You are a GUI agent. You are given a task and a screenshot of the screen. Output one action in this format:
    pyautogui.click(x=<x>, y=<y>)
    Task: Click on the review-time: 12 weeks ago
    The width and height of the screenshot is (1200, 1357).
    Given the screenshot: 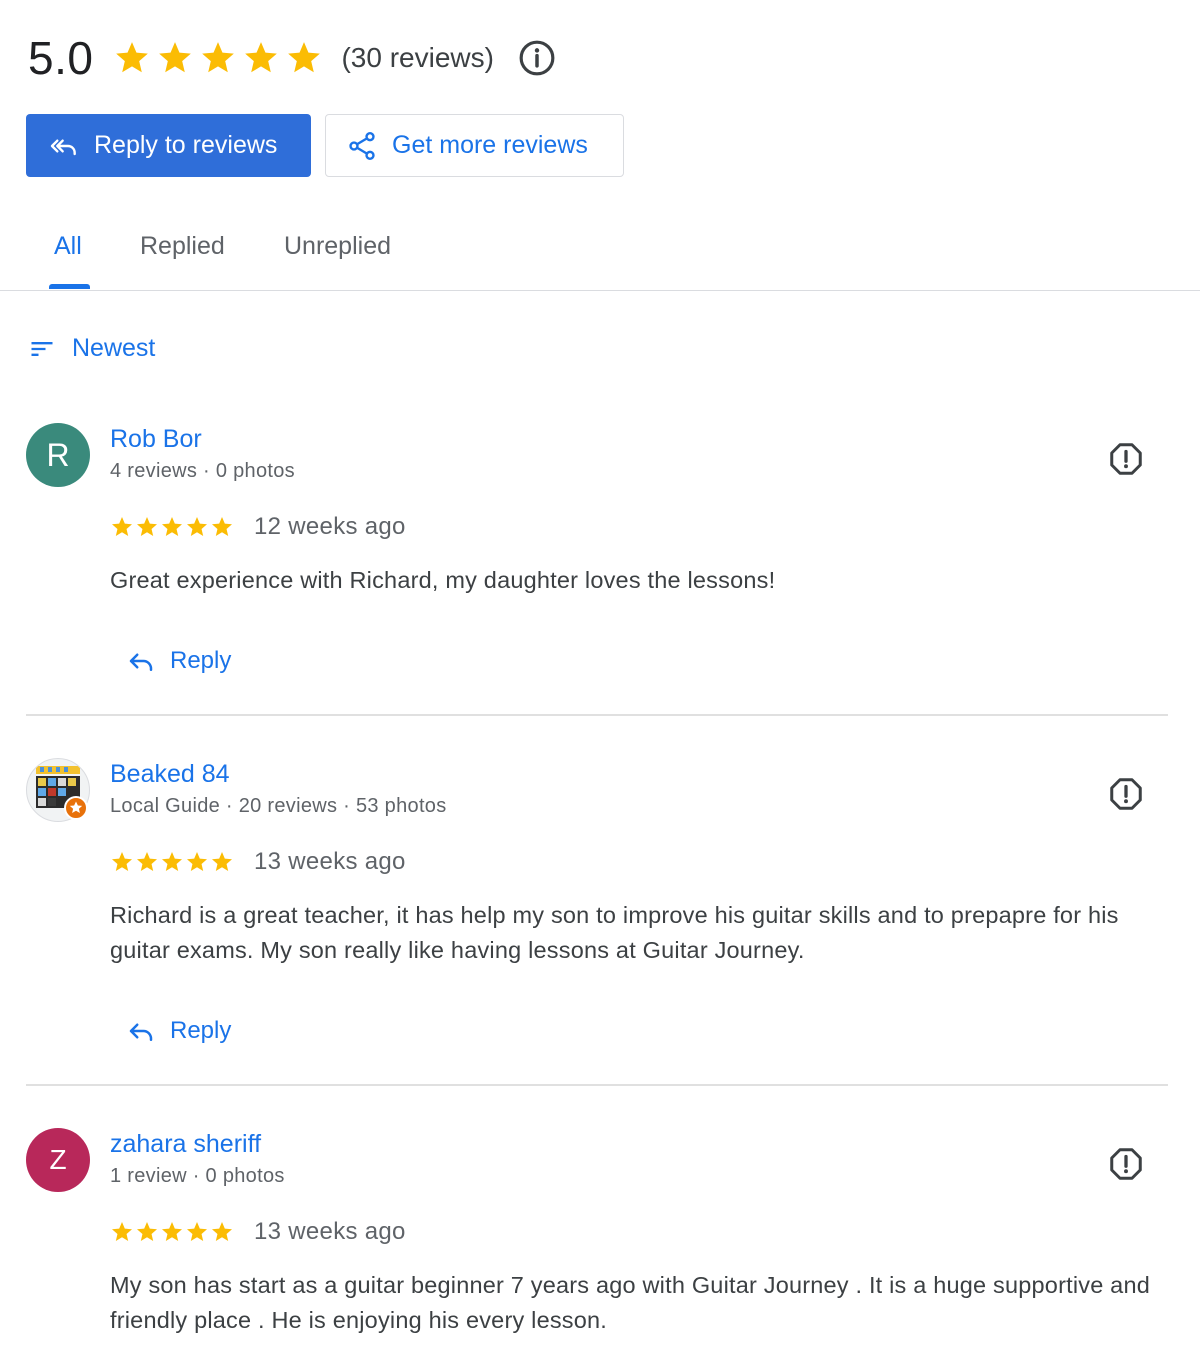 What is the action you would take?
    pyautogui.click(x=330, y=526)
    